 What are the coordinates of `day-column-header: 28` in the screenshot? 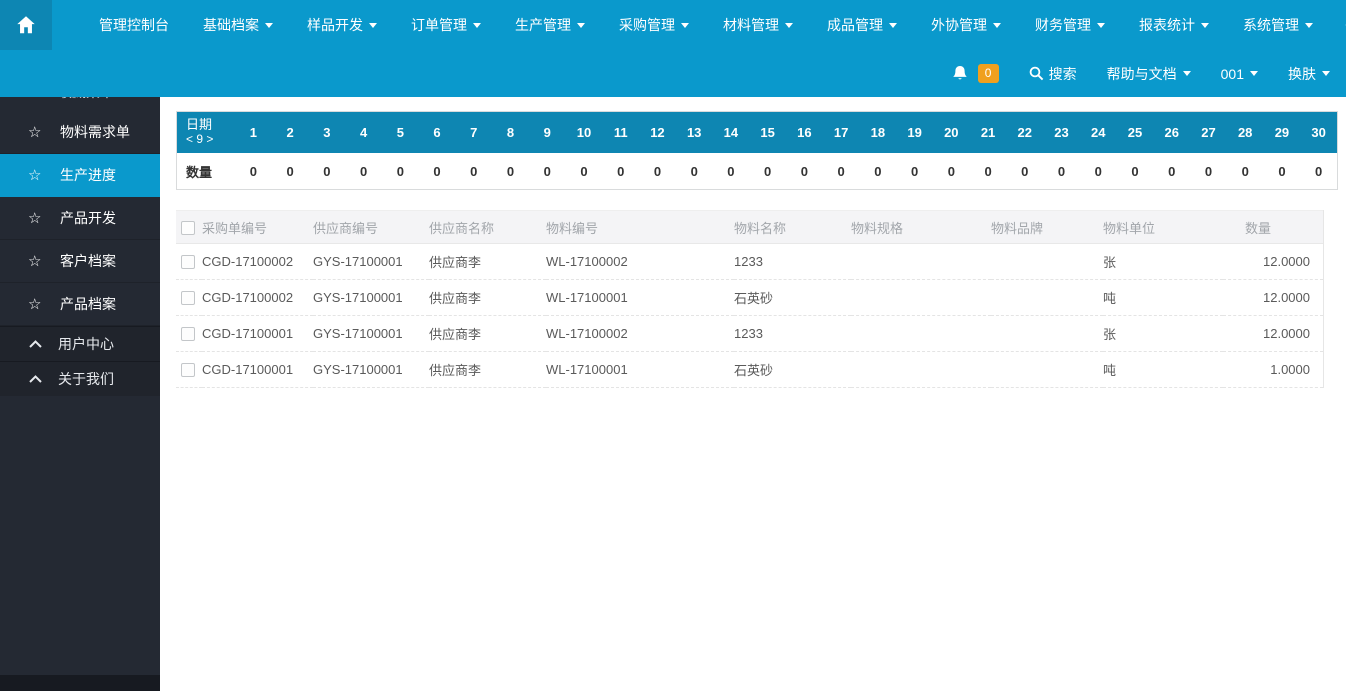 It's located at (1245, 132).